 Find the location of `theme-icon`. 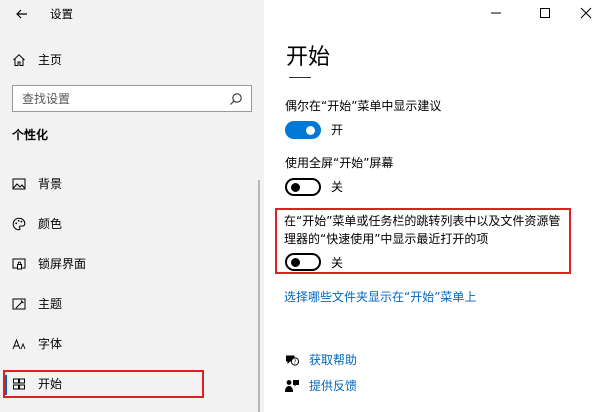

theme-icon is located at coordinates (19, 304).